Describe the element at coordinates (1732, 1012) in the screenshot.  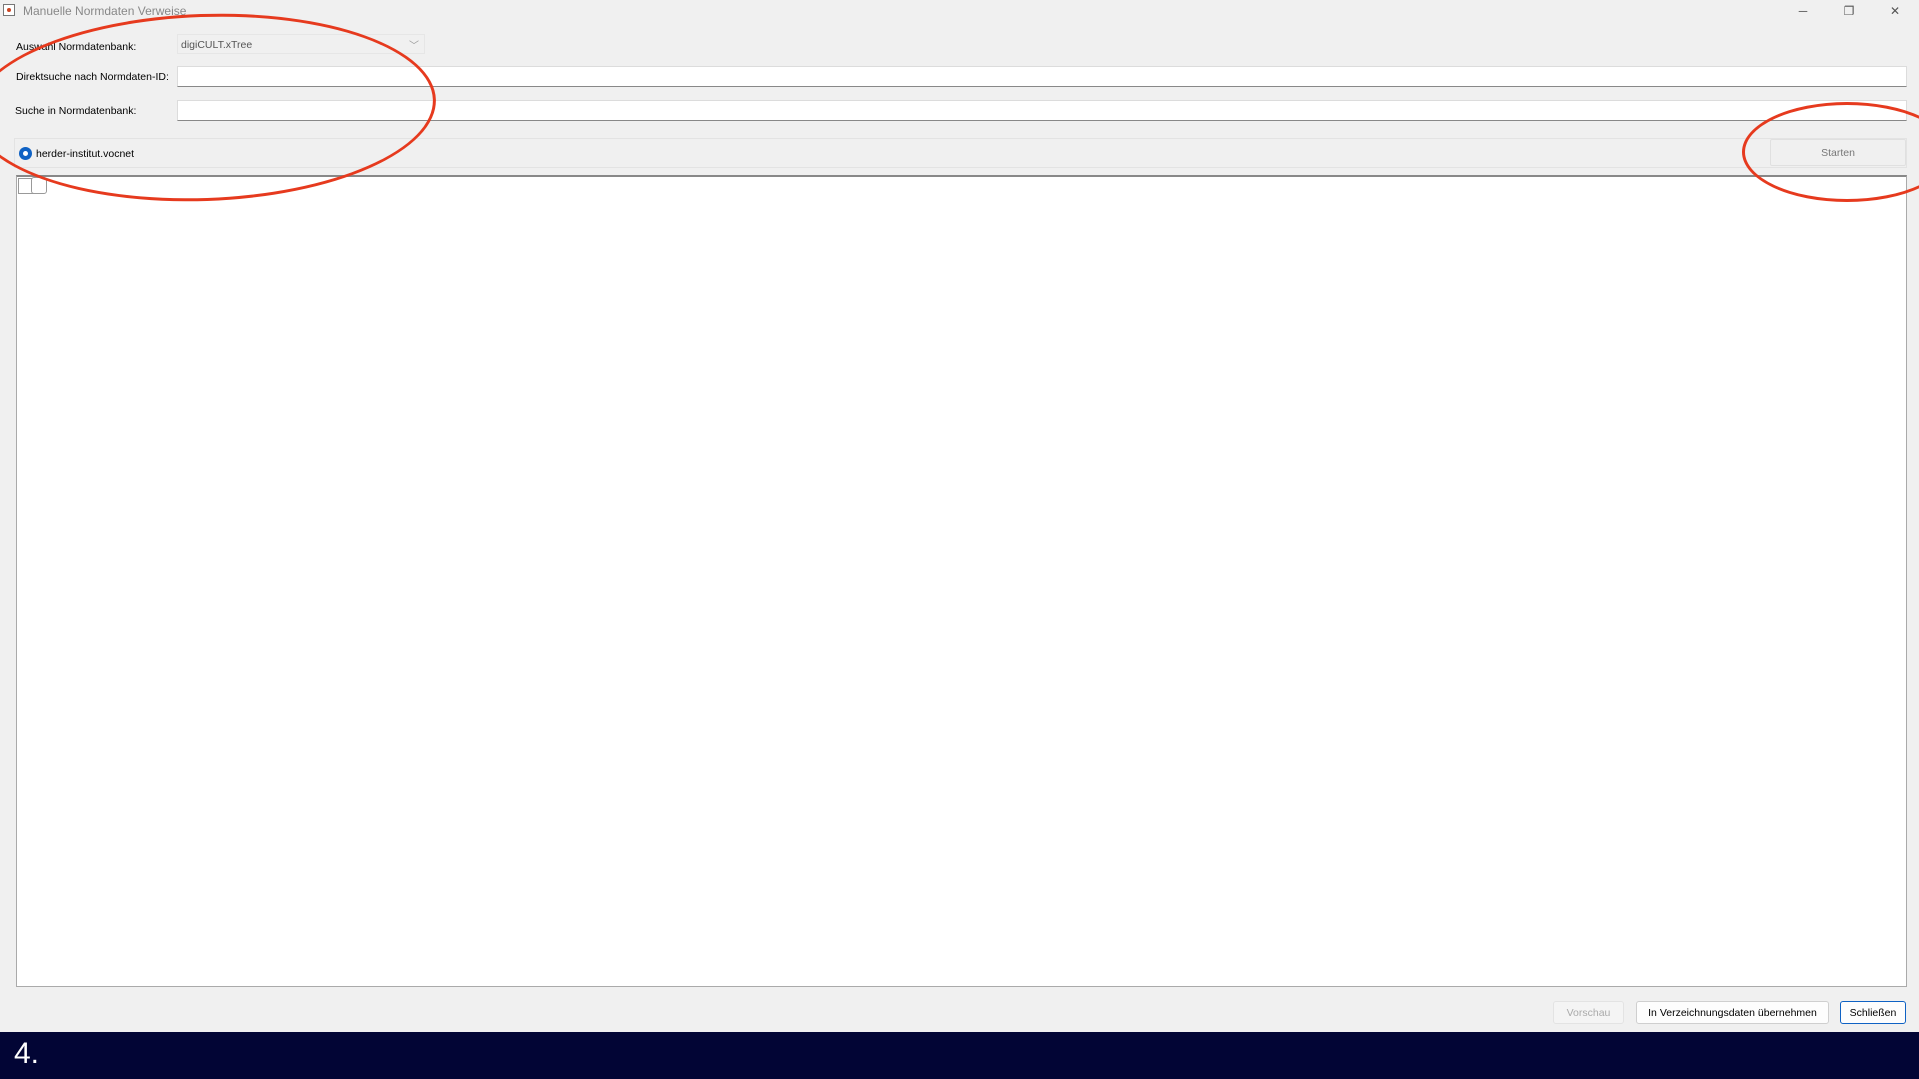
I see `apply-button: In Verzeichnungsdaten übernehmen` at that location.